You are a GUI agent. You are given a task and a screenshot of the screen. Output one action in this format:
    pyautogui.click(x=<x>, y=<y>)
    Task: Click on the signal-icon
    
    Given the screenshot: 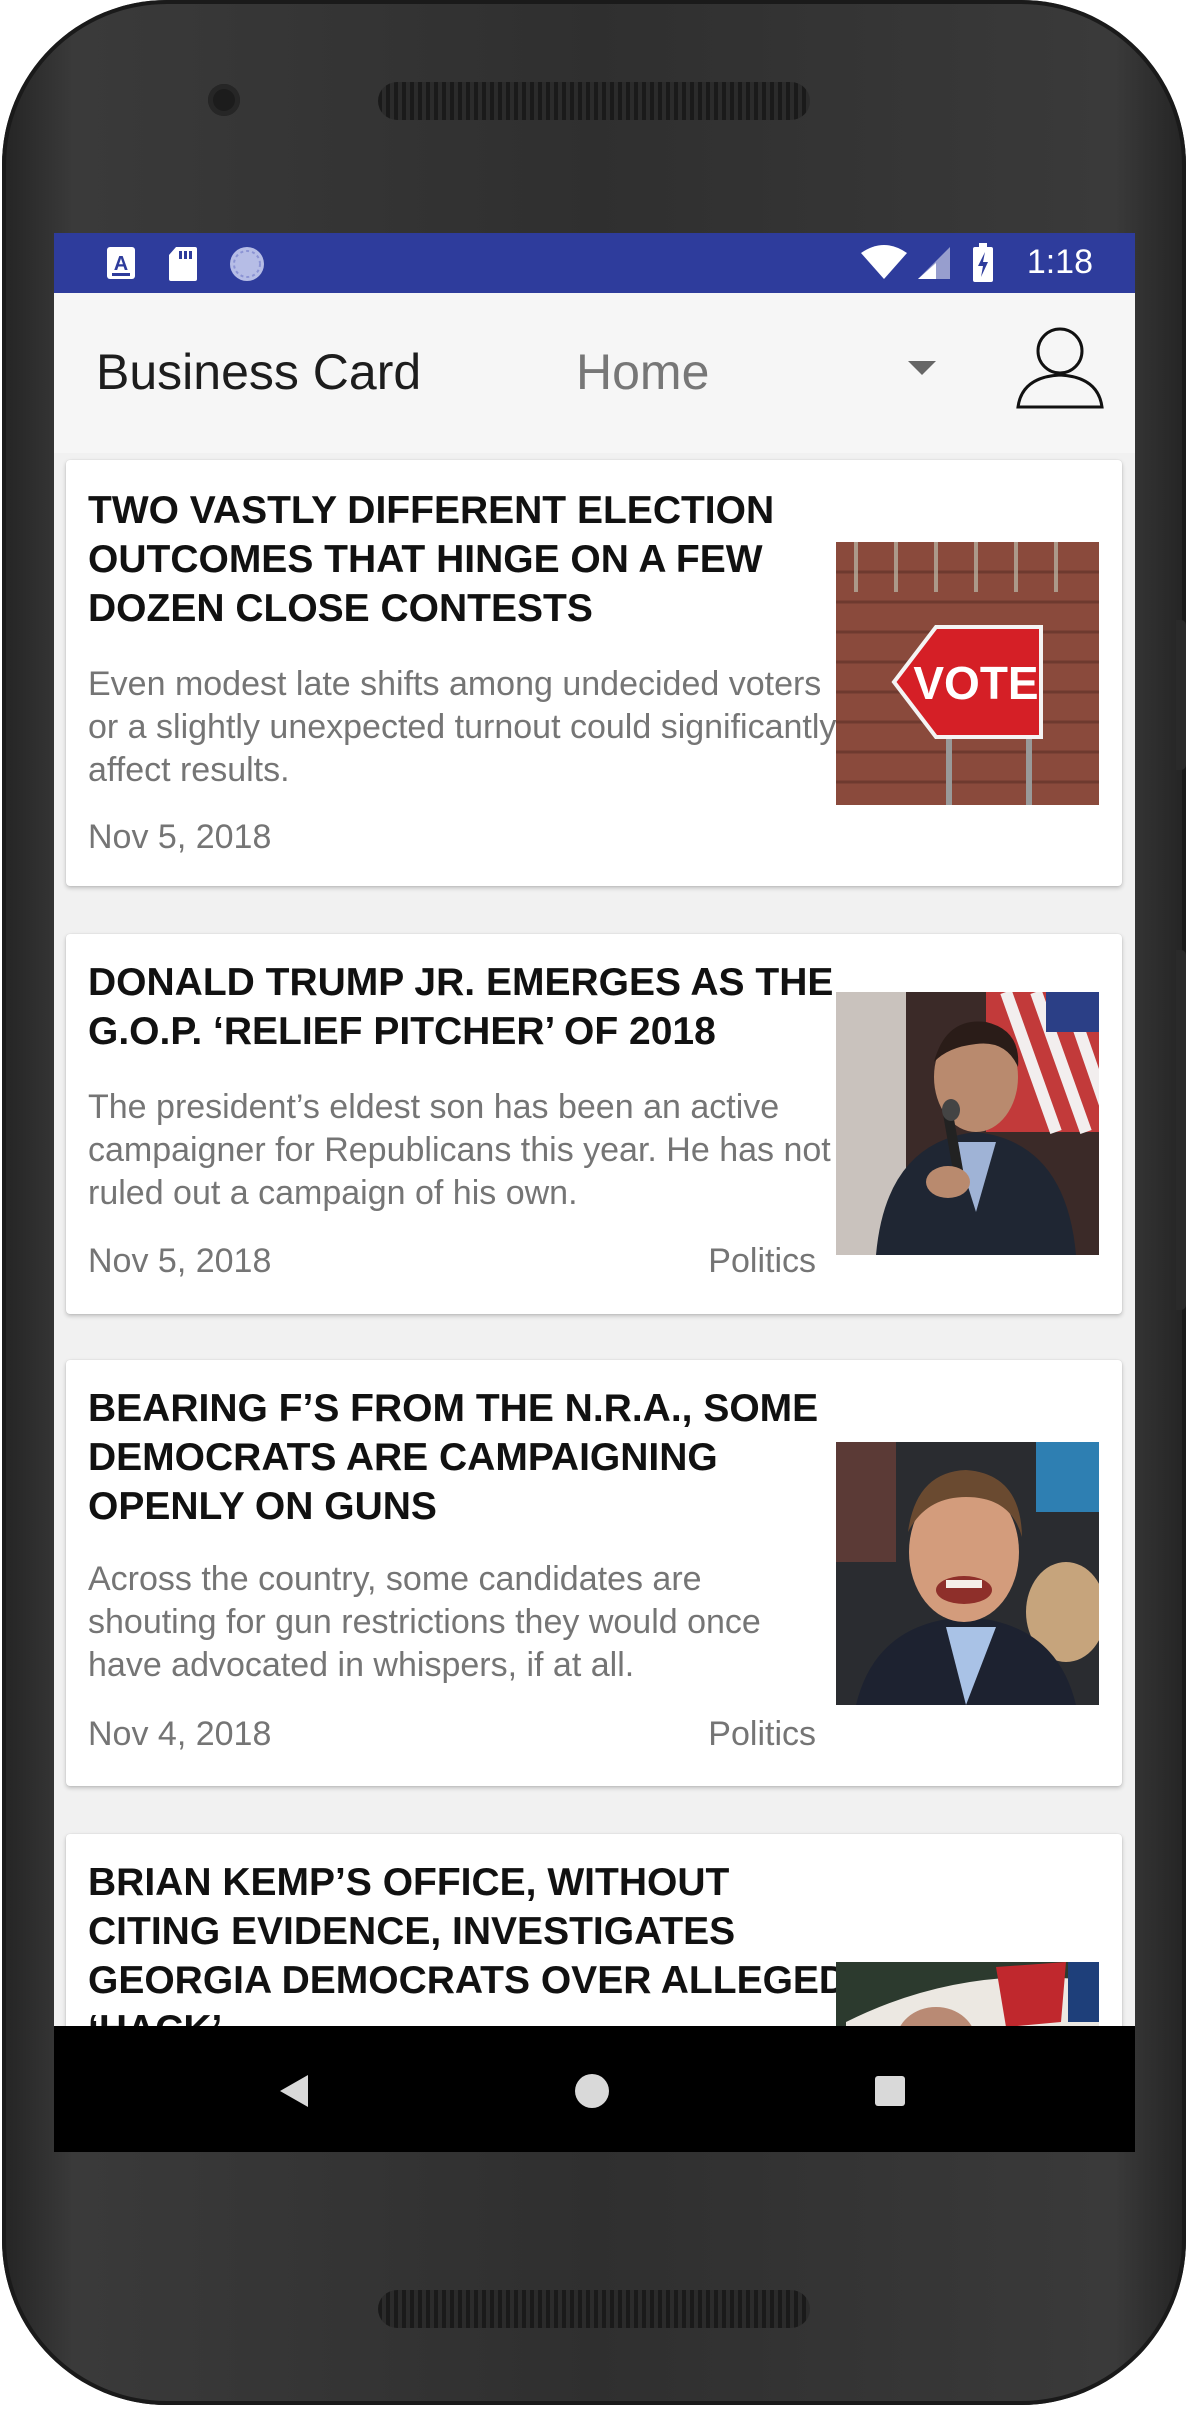 What is the action you would take?
    pyautogui.click(x=934, y=263)
    